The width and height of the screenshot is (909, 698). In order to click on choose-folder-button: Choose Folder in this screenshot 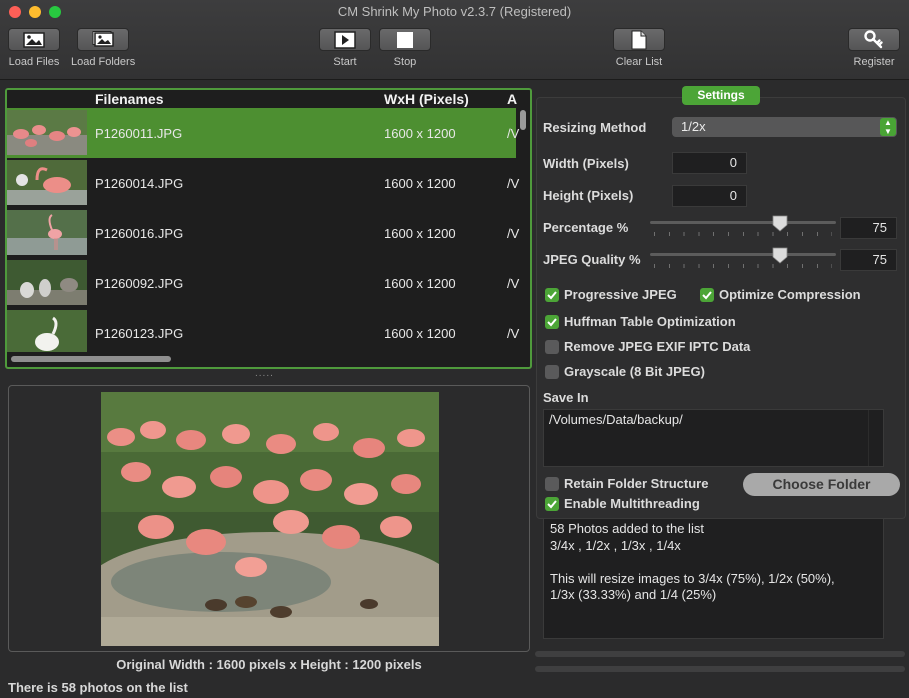, I will do `click(821, 484)`.